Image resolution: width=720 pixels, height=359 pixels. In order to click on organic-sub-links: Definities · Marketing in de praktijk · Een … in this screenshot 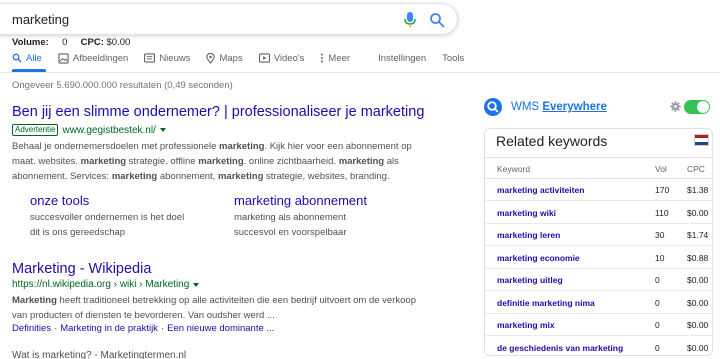, I will do `click(143, 328)`.